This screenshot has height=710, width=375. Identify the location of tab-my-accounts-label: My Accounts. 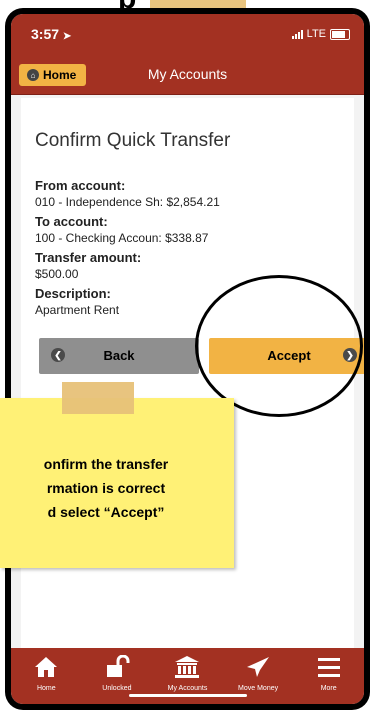
(187, 688).